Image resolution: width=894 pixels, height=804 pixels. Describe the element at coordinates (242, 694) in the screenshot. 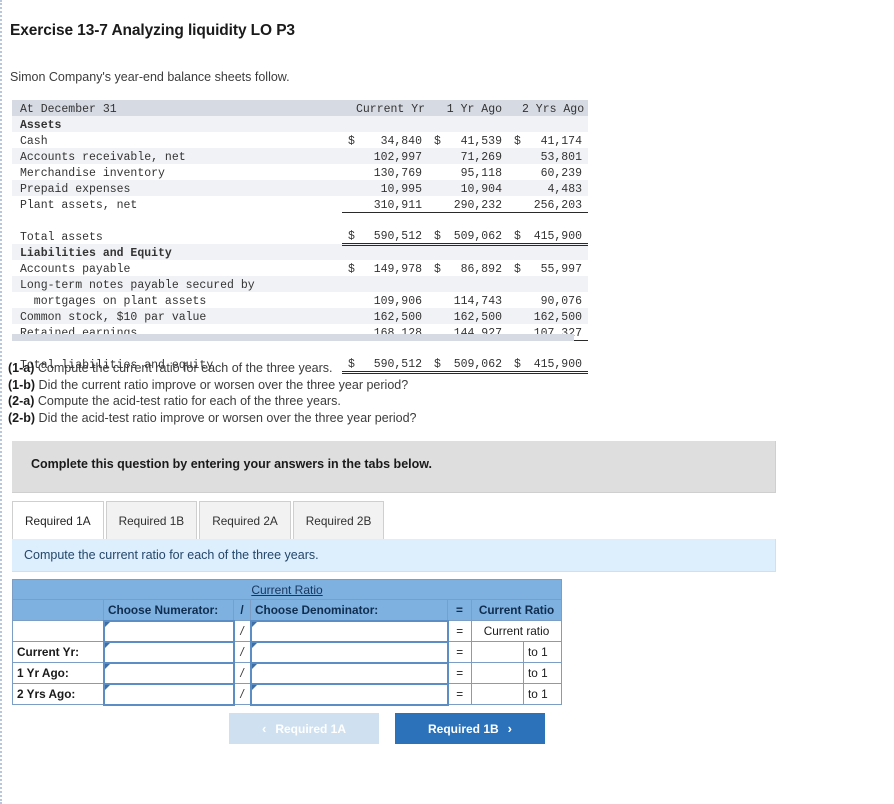

I see `row-slash: /` at that location.